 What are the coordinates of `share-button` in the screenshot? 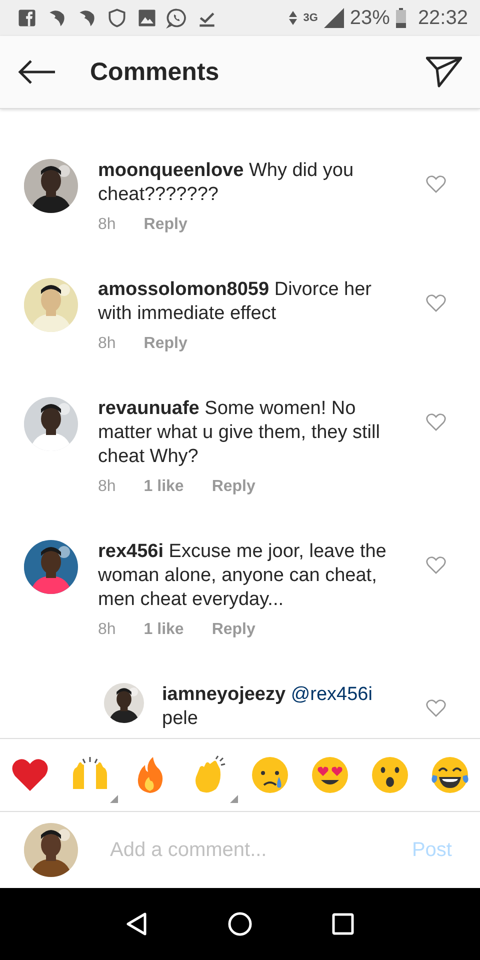 It's located at (444, 72).